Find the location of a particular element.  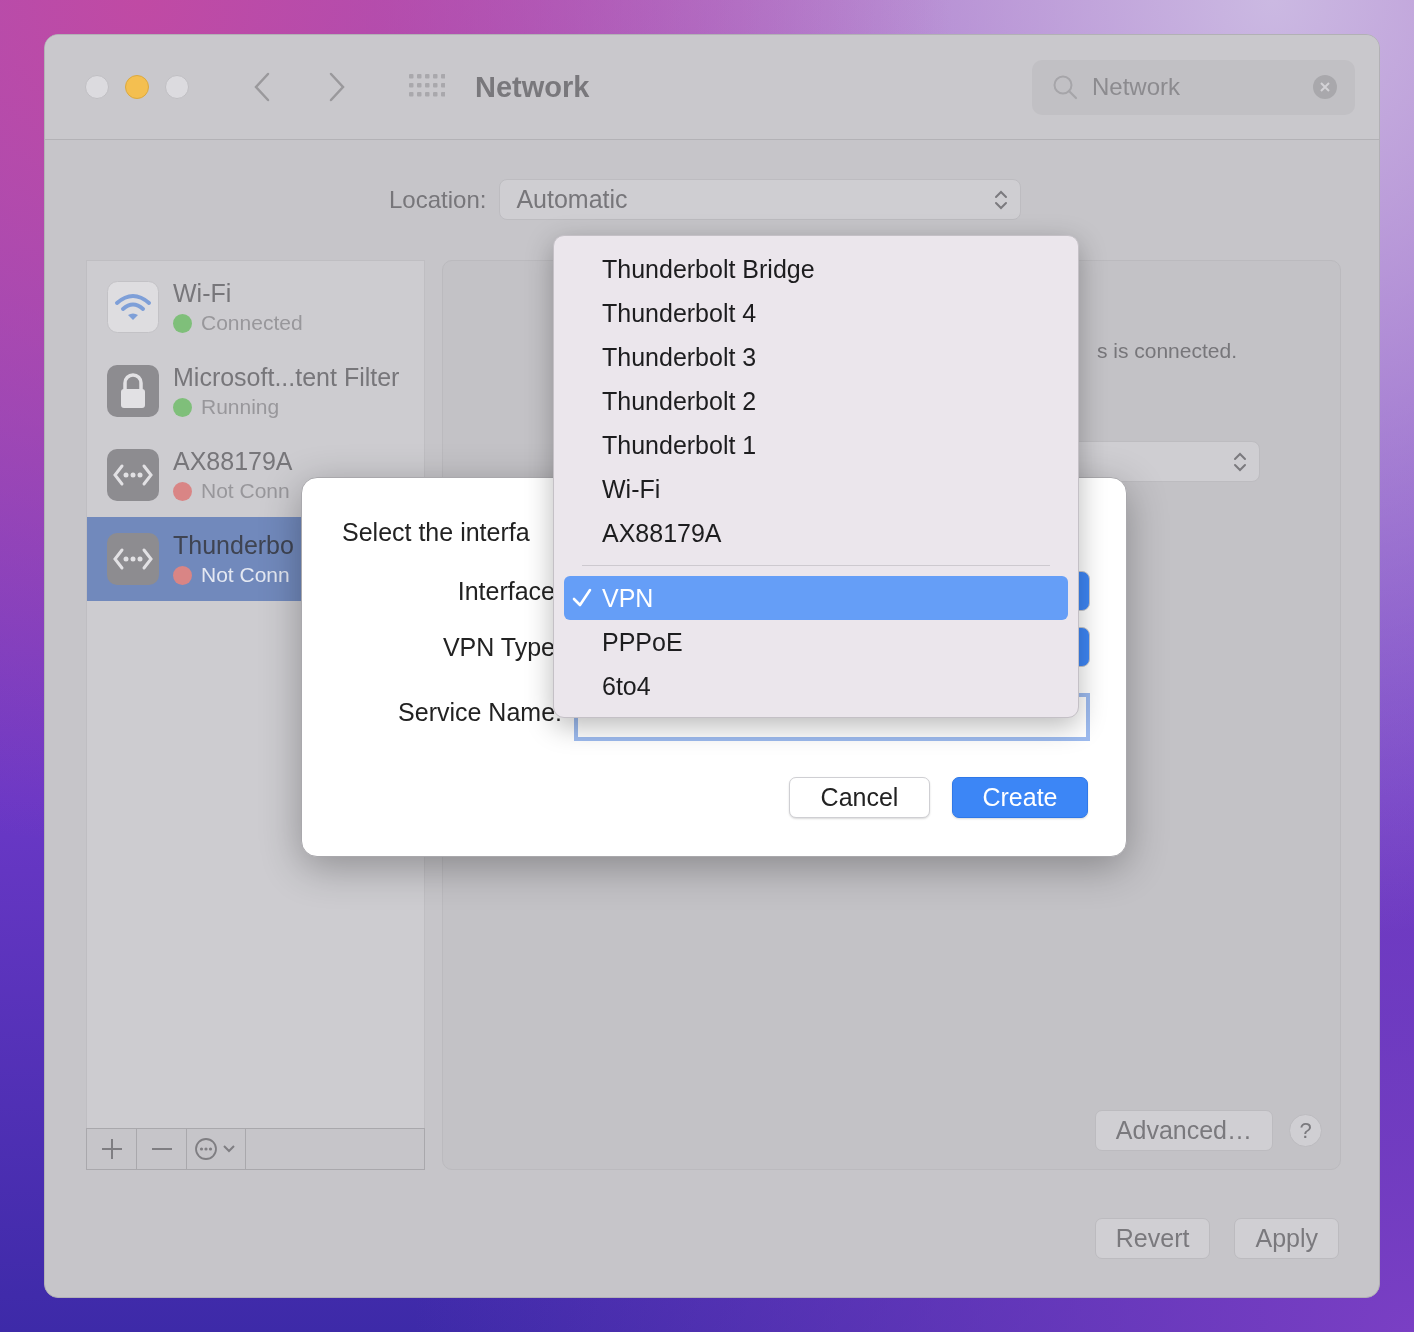

back-icon is located at coordinates (262, 87).